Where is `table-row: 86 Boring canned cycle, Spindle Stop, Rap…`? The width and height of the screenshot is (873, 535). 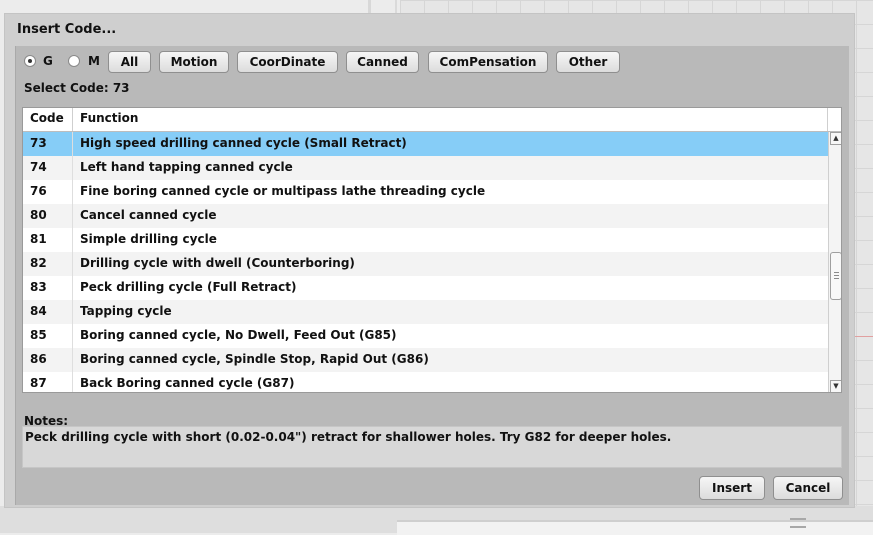 table-row: 86 Boring canned cycle, Spindle Stop, Rap… is located at coordinates (425, 360).